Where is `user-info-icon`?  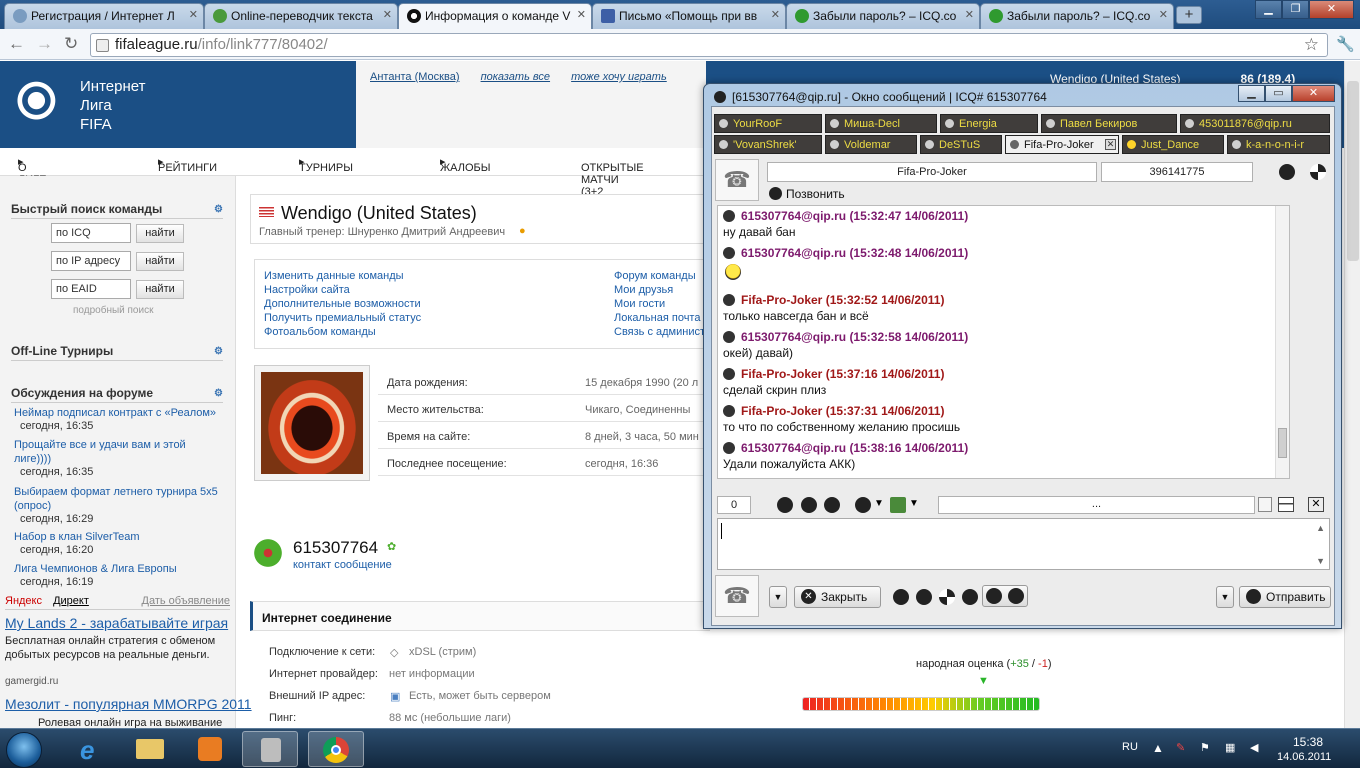 user-info-icon is located at coordinates (1287, 172).